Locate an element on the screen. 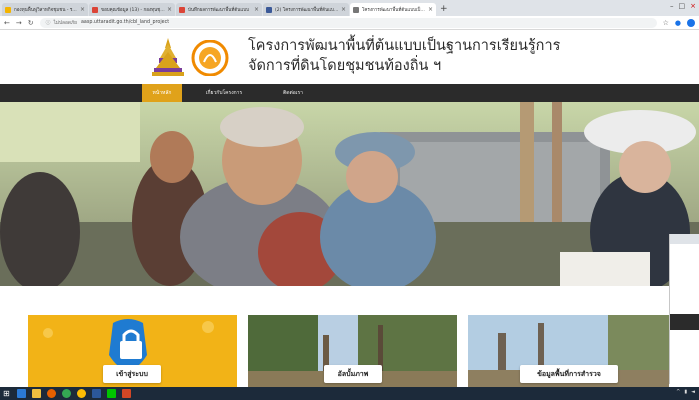 The height and width of the screenshot is (400, 699). login-label: เข้าสู่ระบบ is located at coordinates (132, 374).